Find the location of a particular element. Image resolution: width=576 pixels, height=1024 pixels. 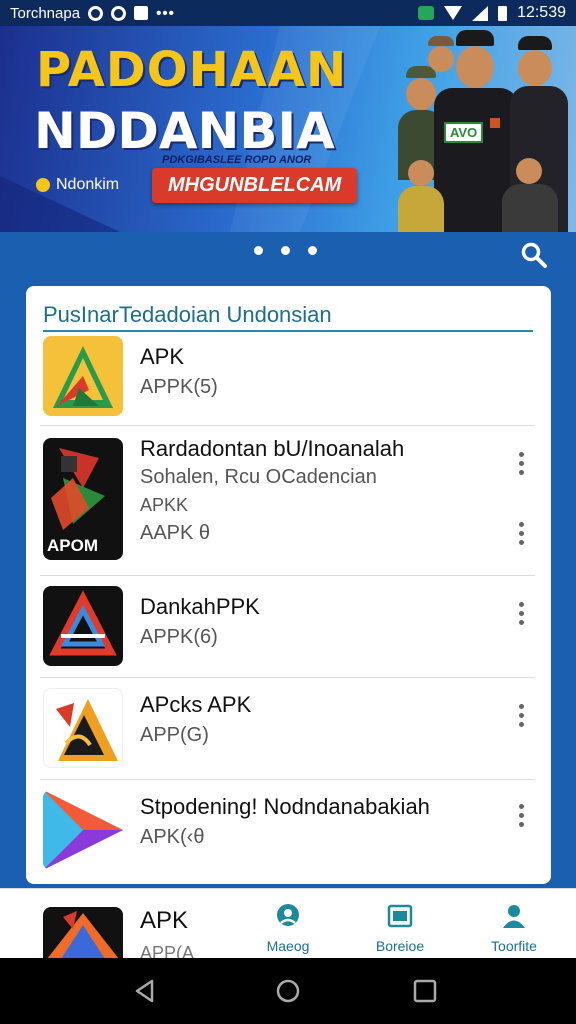

app-title: APcks APK is located at coordinates (196, 704).